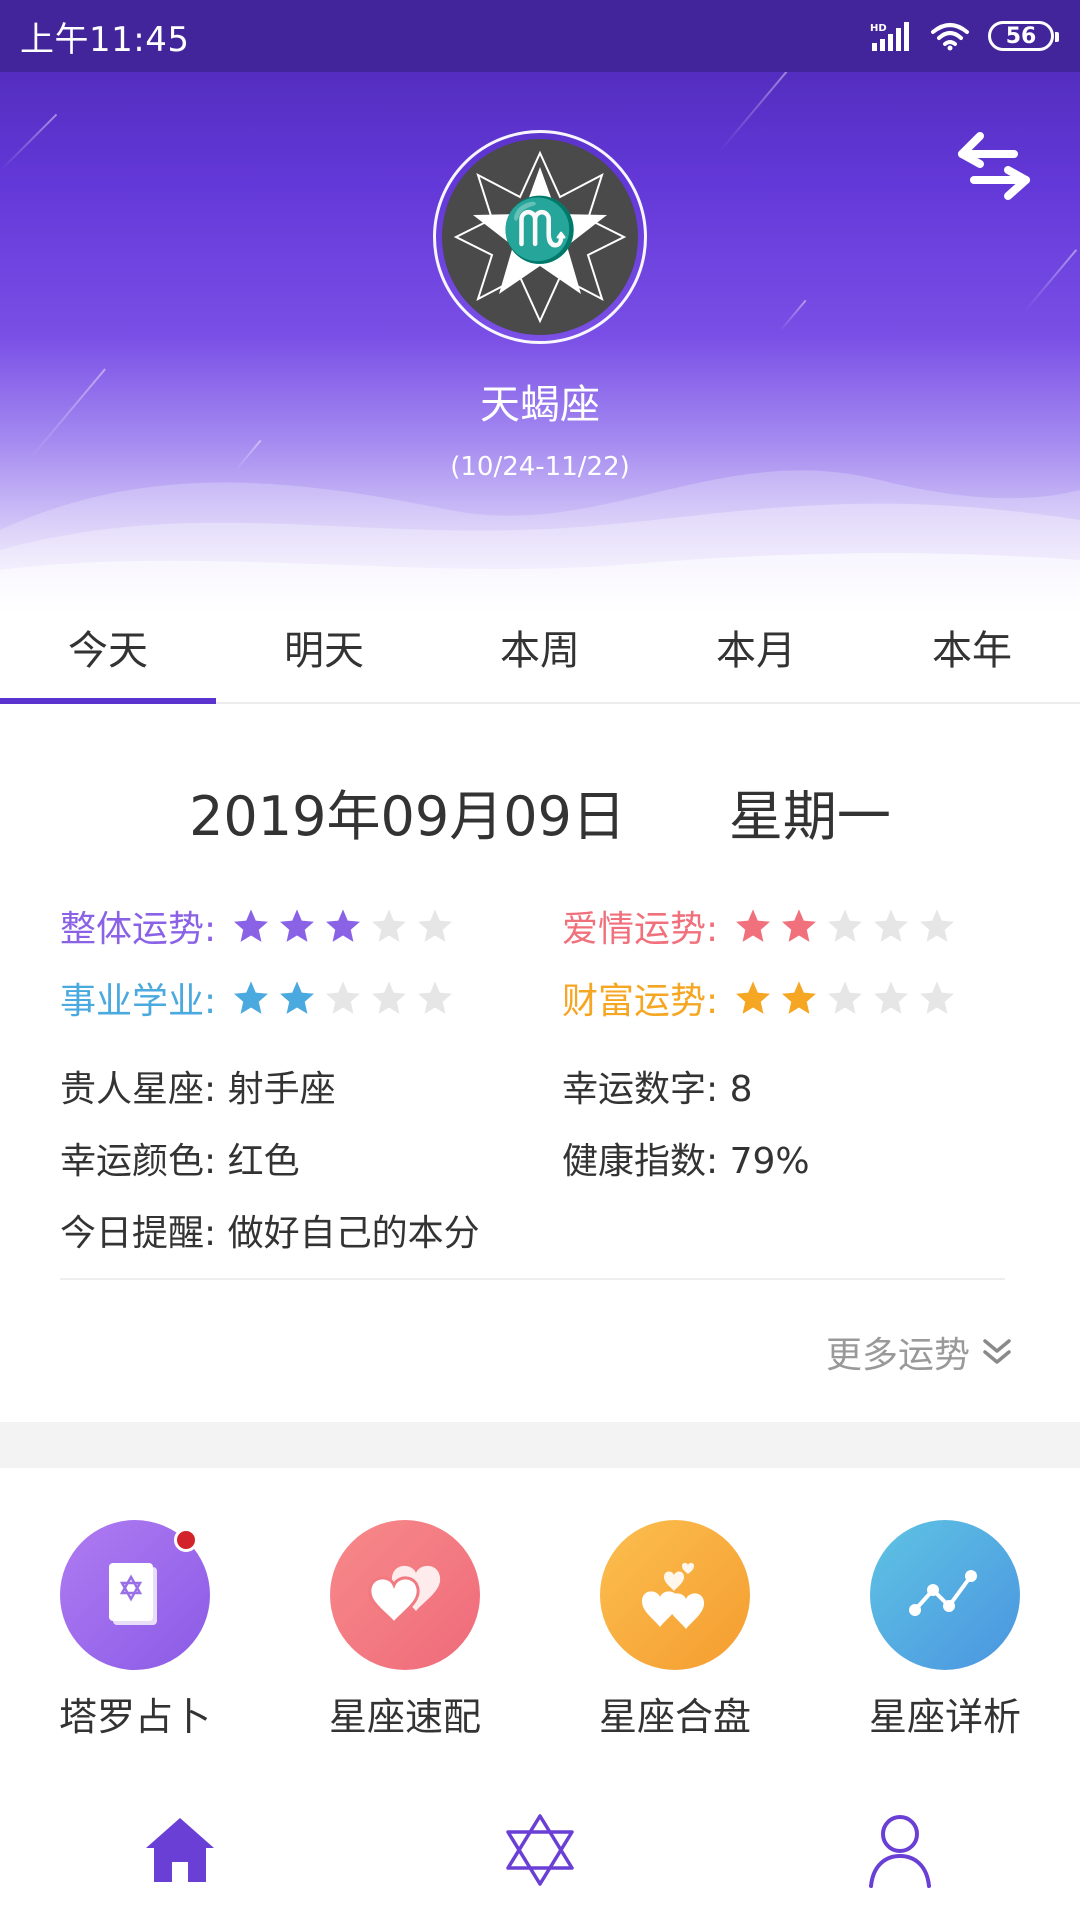 This screenshot has height=1920, width=1080. I want to click on period-tabs: 今天 明天 本周 本月 本年, so click(540, 658).